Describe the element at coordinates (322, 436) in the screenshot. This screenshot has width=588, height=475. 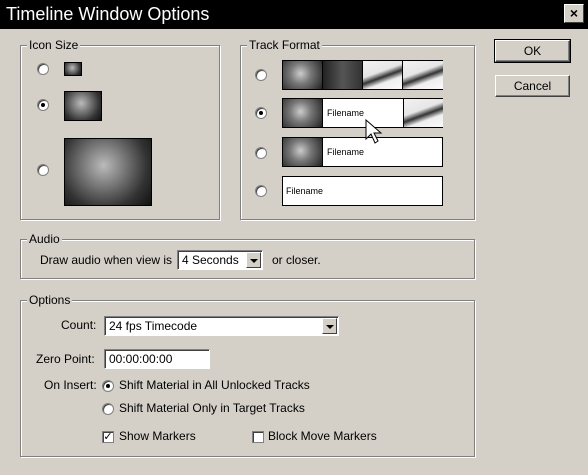
I see `block-move-markers-label: Block Move Markers` at that location.